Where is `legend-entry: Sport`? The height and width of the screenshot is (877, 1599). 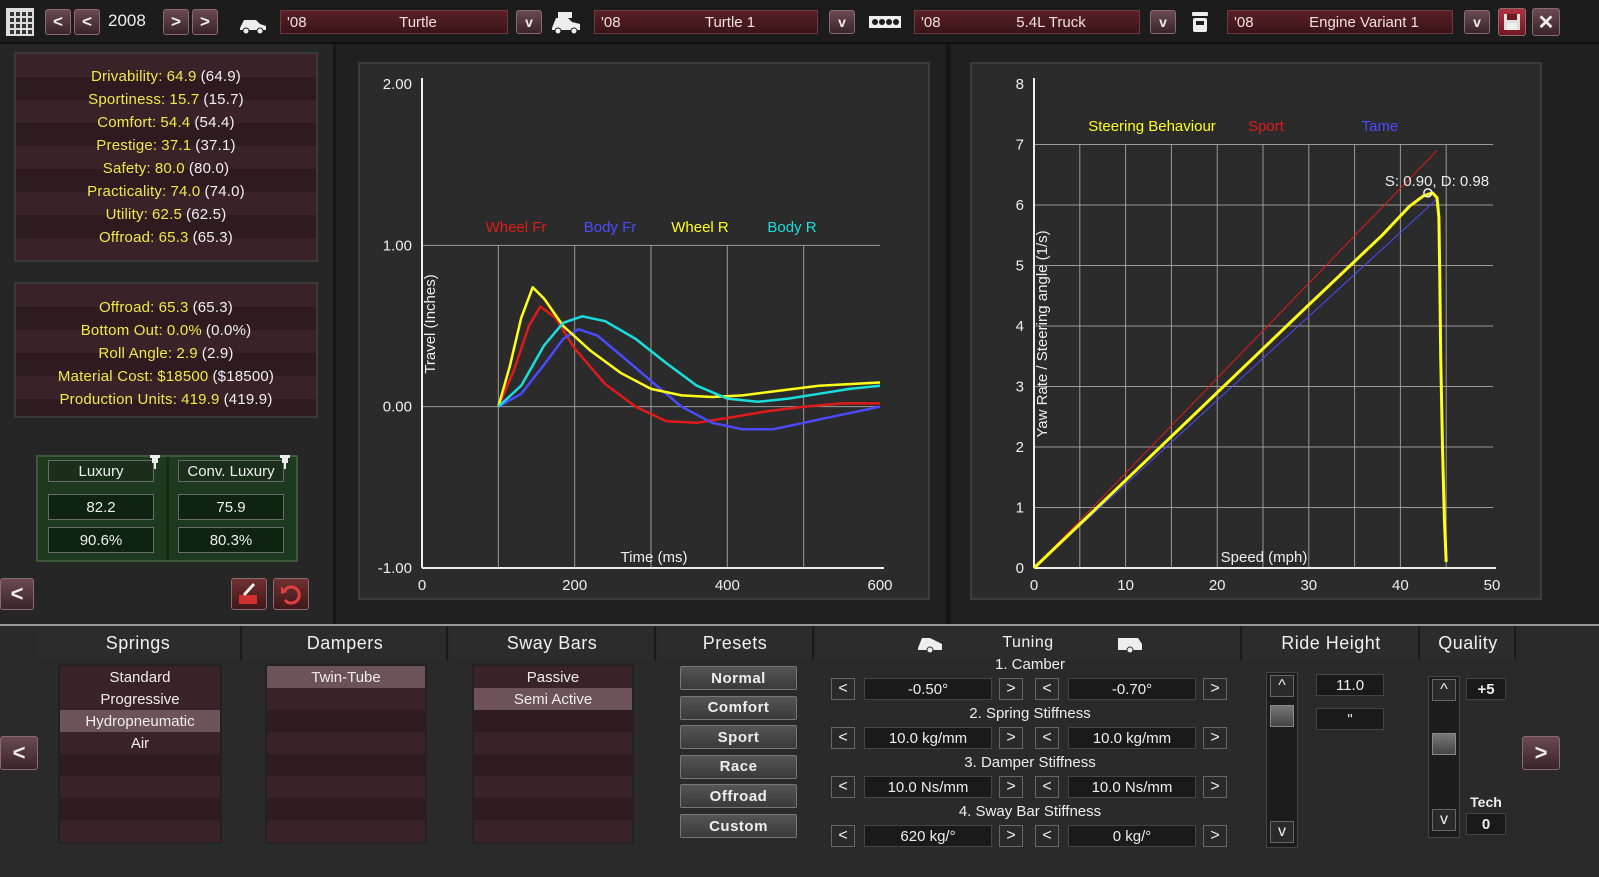
legend-entry: Sport is located at coordinates (1266, 126).